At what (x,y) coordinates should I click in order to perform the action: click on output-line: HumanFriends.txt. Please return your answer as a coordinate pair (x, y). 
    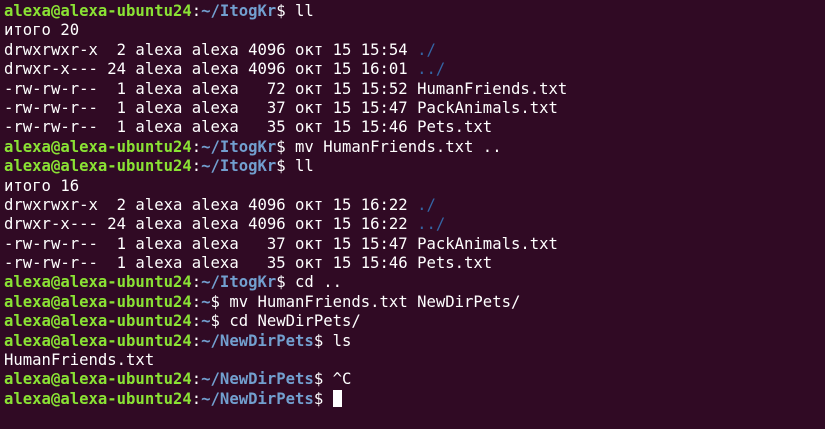
    Looking at the image, I should click on (414, 360).